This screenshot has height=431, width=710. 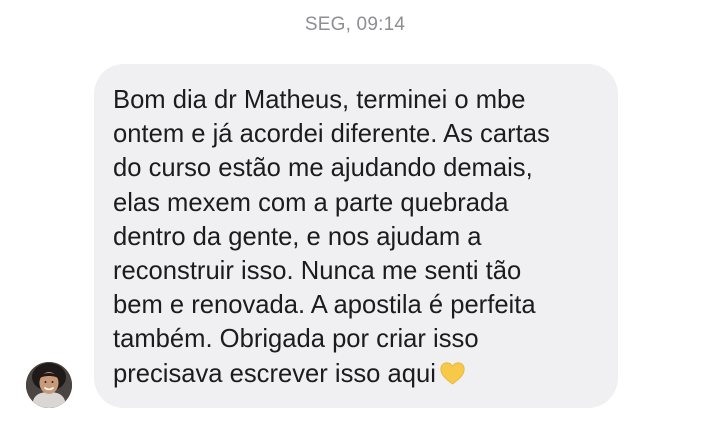 What do you see at coordinates (452, 372) in the screenshot?
I see `yellow-heart-icon` at bounding box center [452, 372].